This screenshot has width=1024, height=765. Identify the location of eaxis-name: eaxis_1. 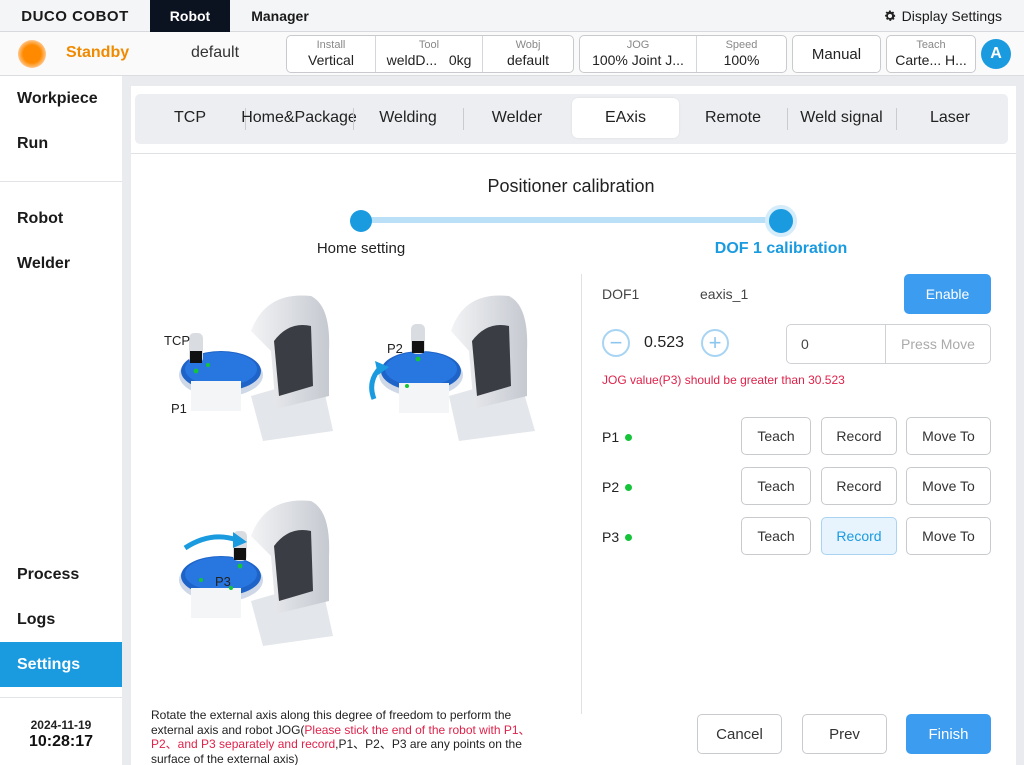
(724, 294).